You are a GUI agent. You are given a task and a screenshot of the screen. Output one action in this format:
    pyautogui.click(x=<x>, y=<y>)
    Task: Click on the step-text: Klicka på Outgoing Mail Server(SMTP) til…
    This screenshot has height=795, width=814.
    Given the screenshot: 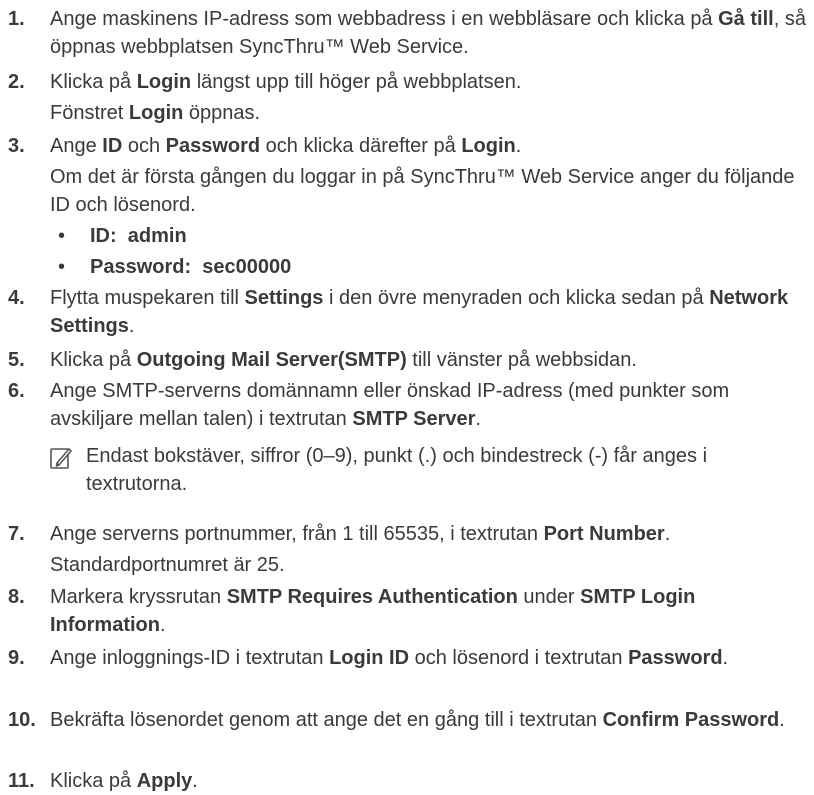 What is the action you would take?
    pyautogui.click(x=429, y=360)
    